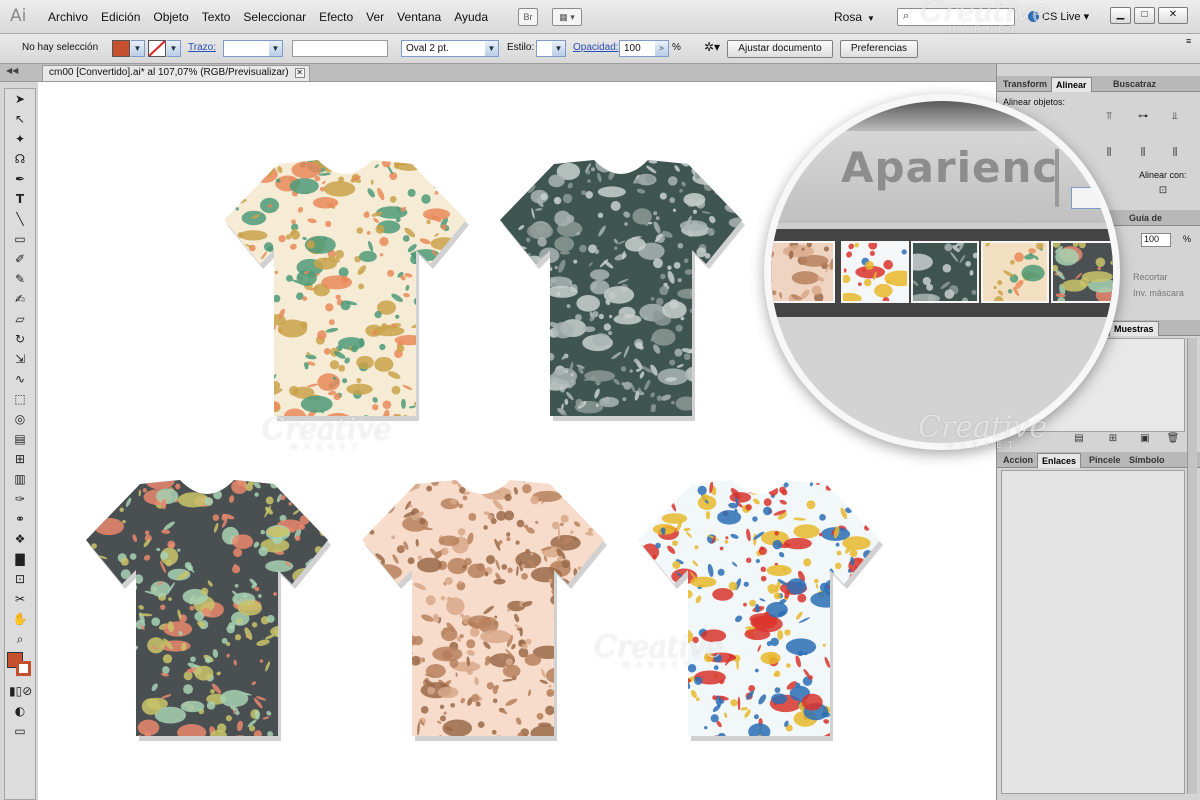 This screenshot has width=1200, height=800. I want to click on stroke-dropdown: ▼, so click(174, 48).